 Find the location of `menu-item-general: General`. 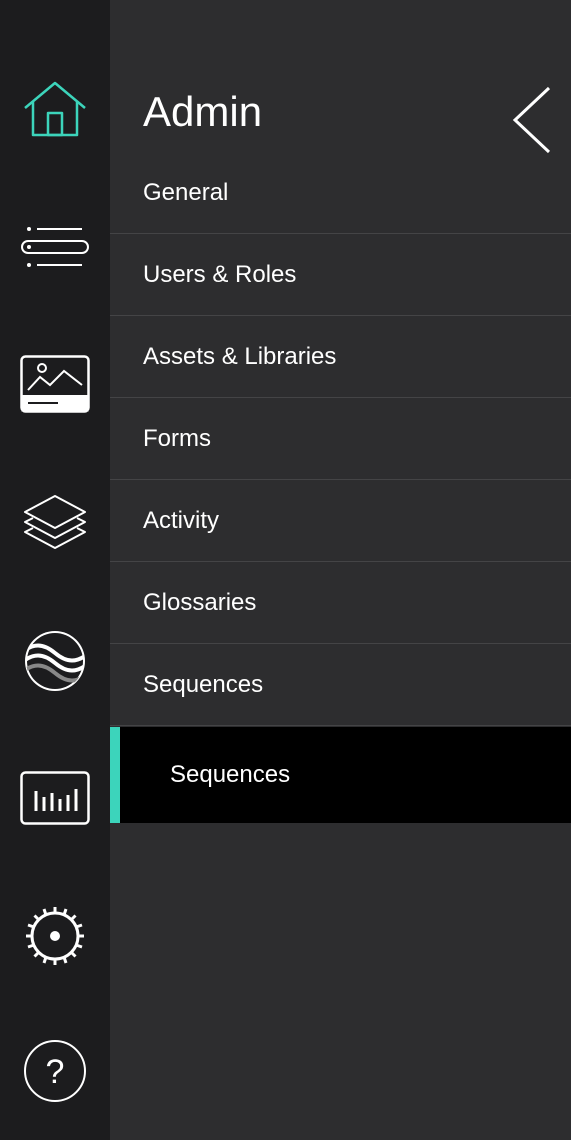

menu-item-general: General is located at coordinates (340, 193).